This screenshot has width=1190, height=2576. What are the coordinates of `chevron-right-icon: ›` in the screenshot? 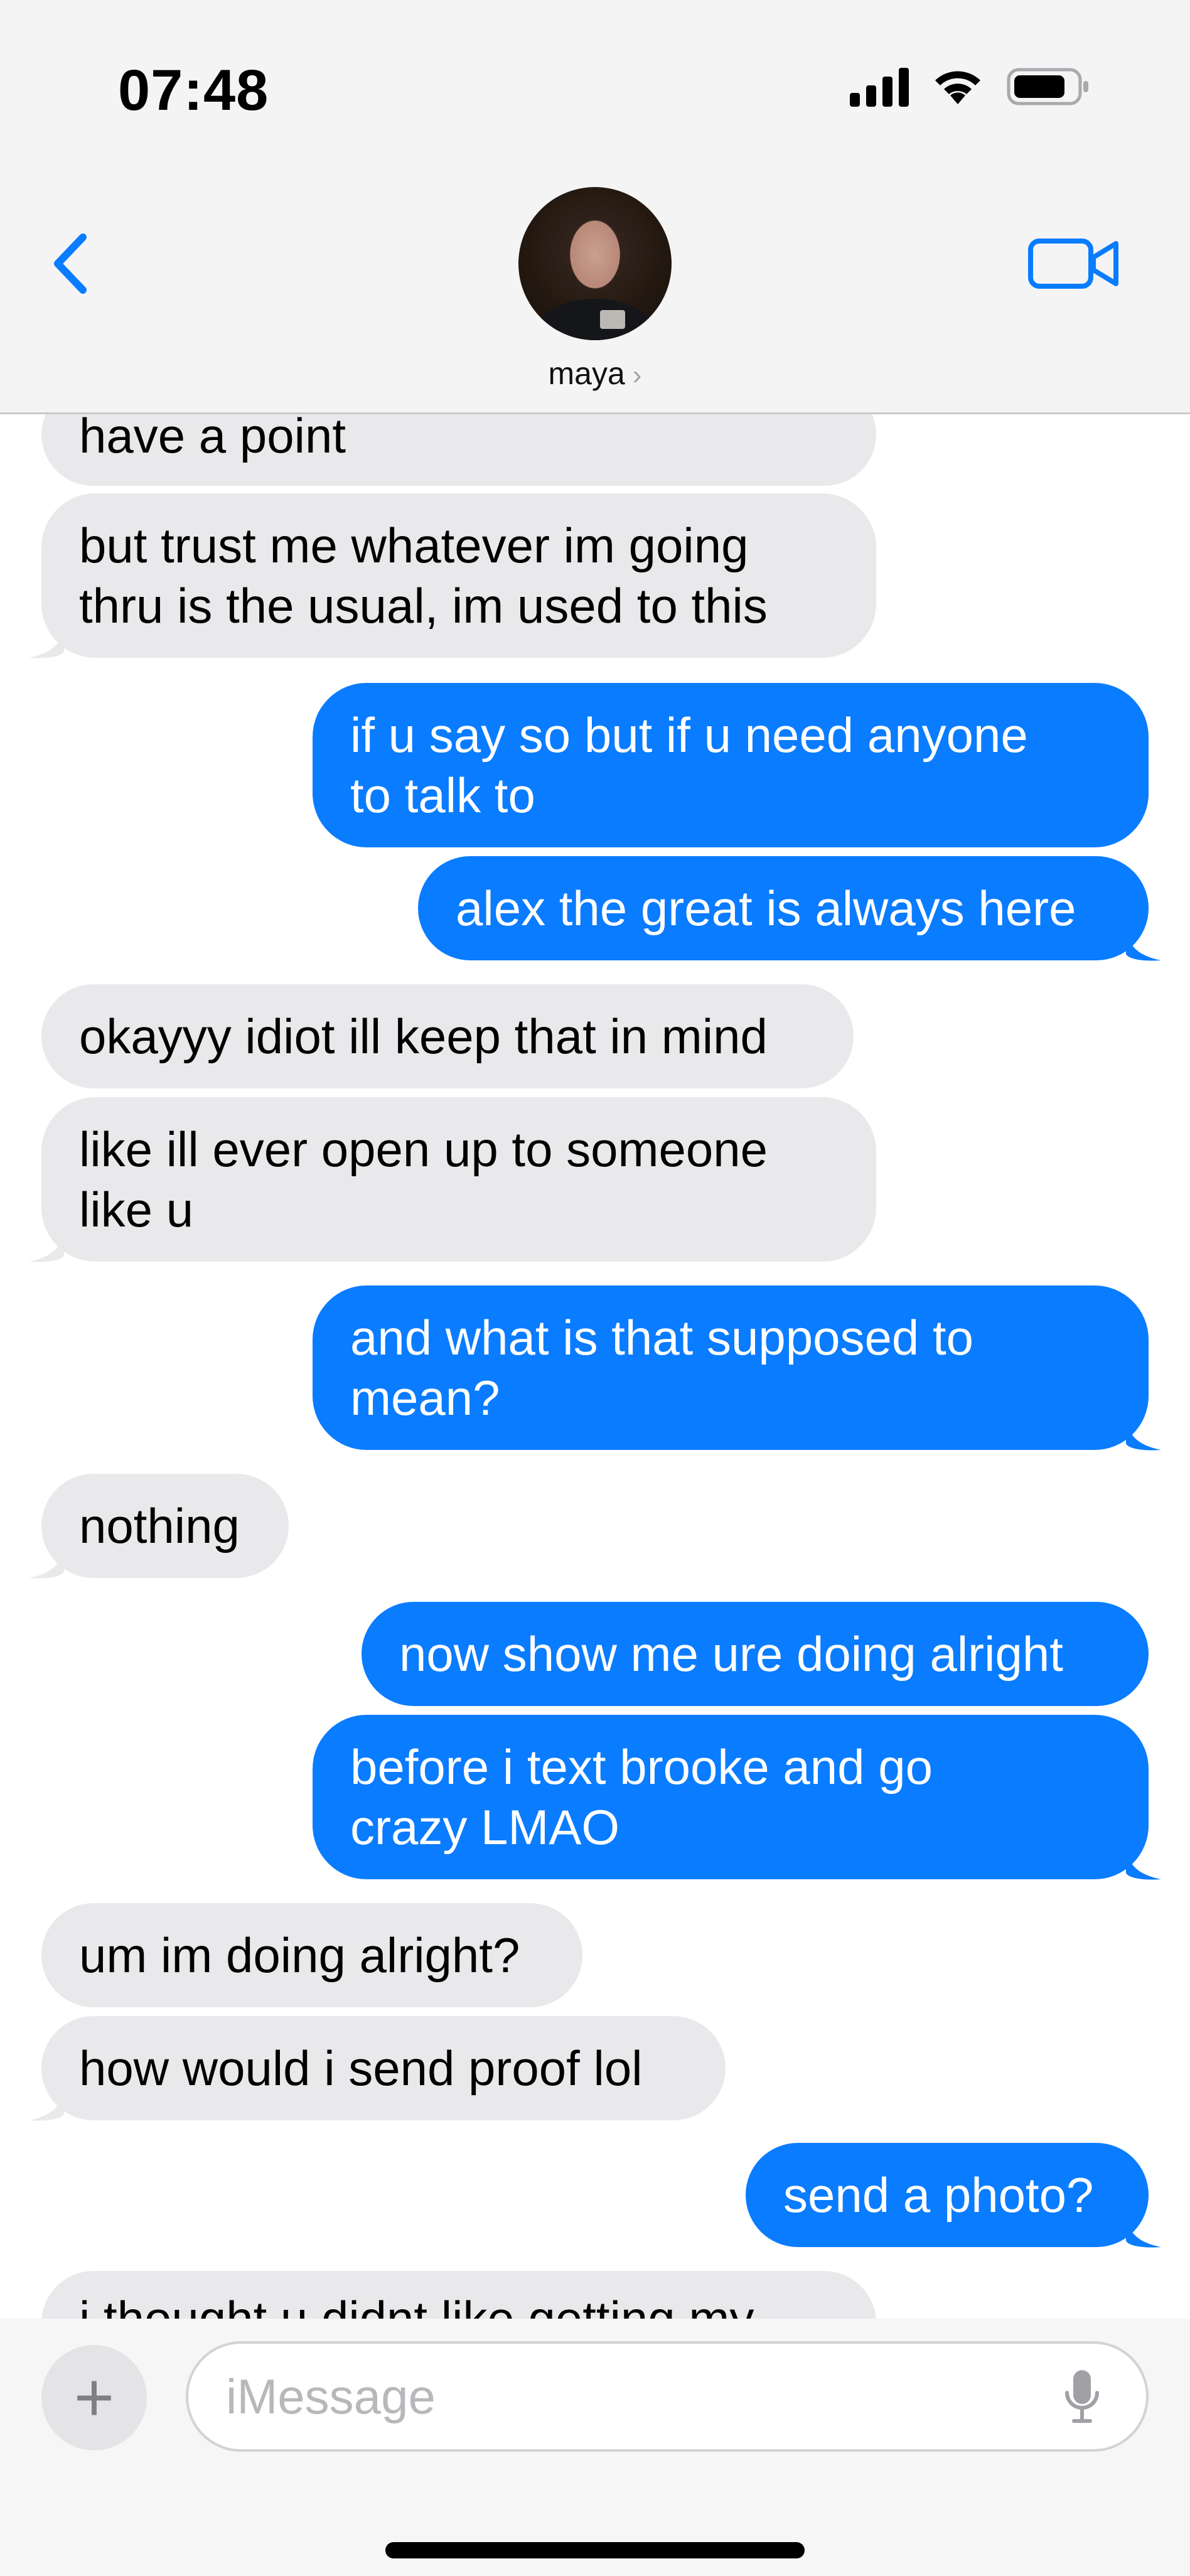 It's located at (637, 375).